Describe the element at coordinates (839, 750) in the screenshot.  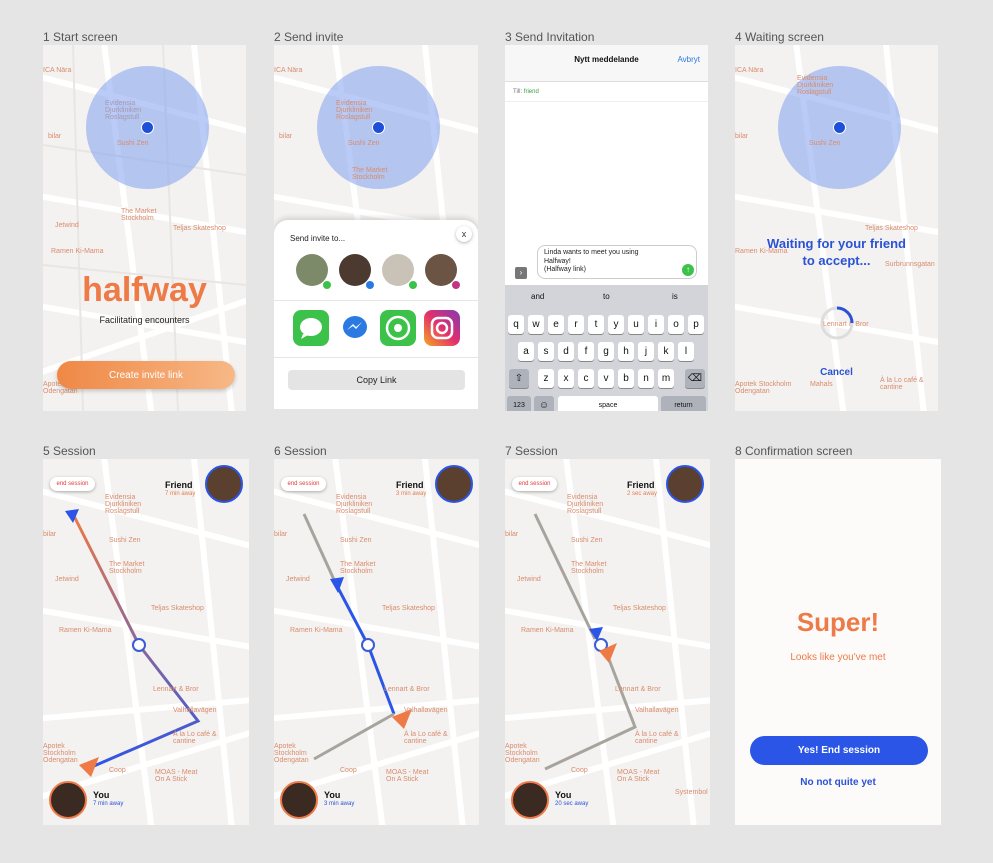
I see `end-session-confirm-button: Yes! End session` at that location.